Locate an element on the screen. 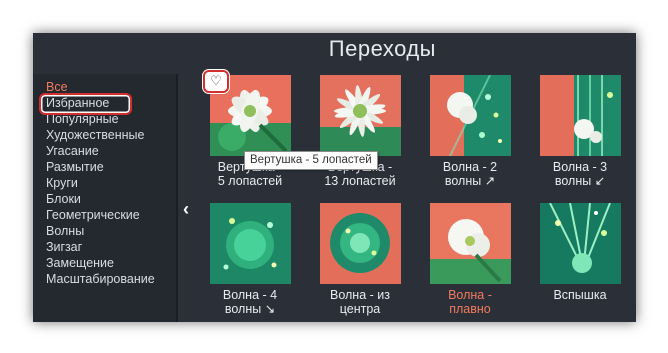  tile-caption: Волна - 2 волны ↗ is located at coordinates (470, 174).